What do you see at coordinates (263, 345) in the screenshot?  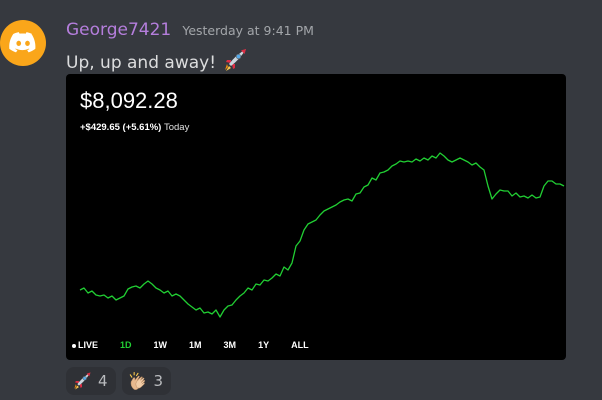 I see `range-1y: 1Y` at bounding box center [263, 345].